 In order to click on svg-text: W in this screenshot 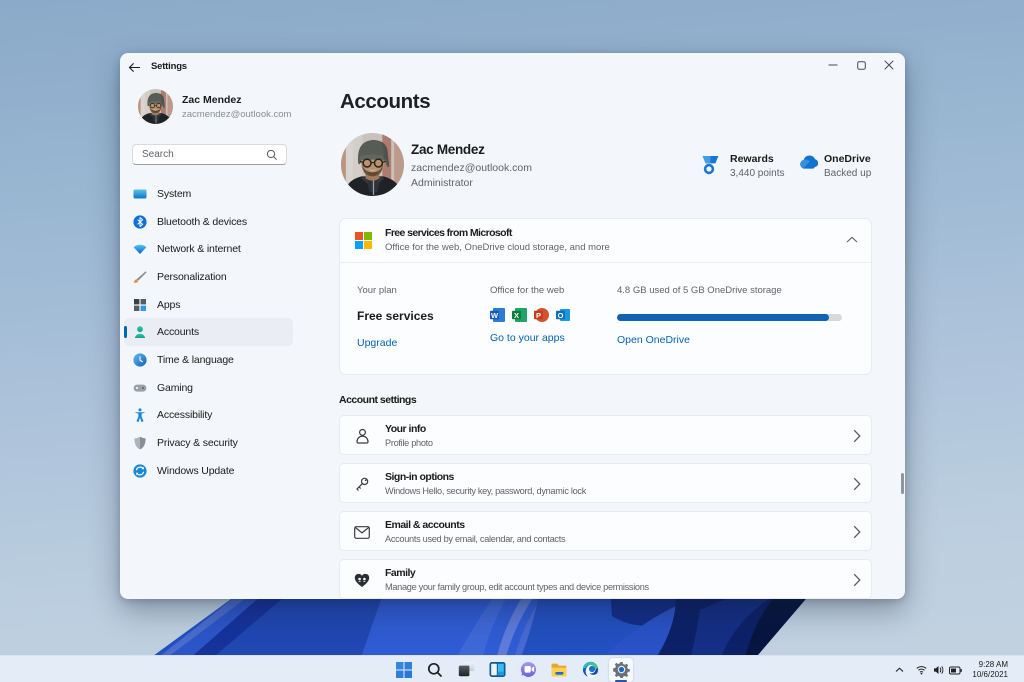, I will do `click(495, 315)`.